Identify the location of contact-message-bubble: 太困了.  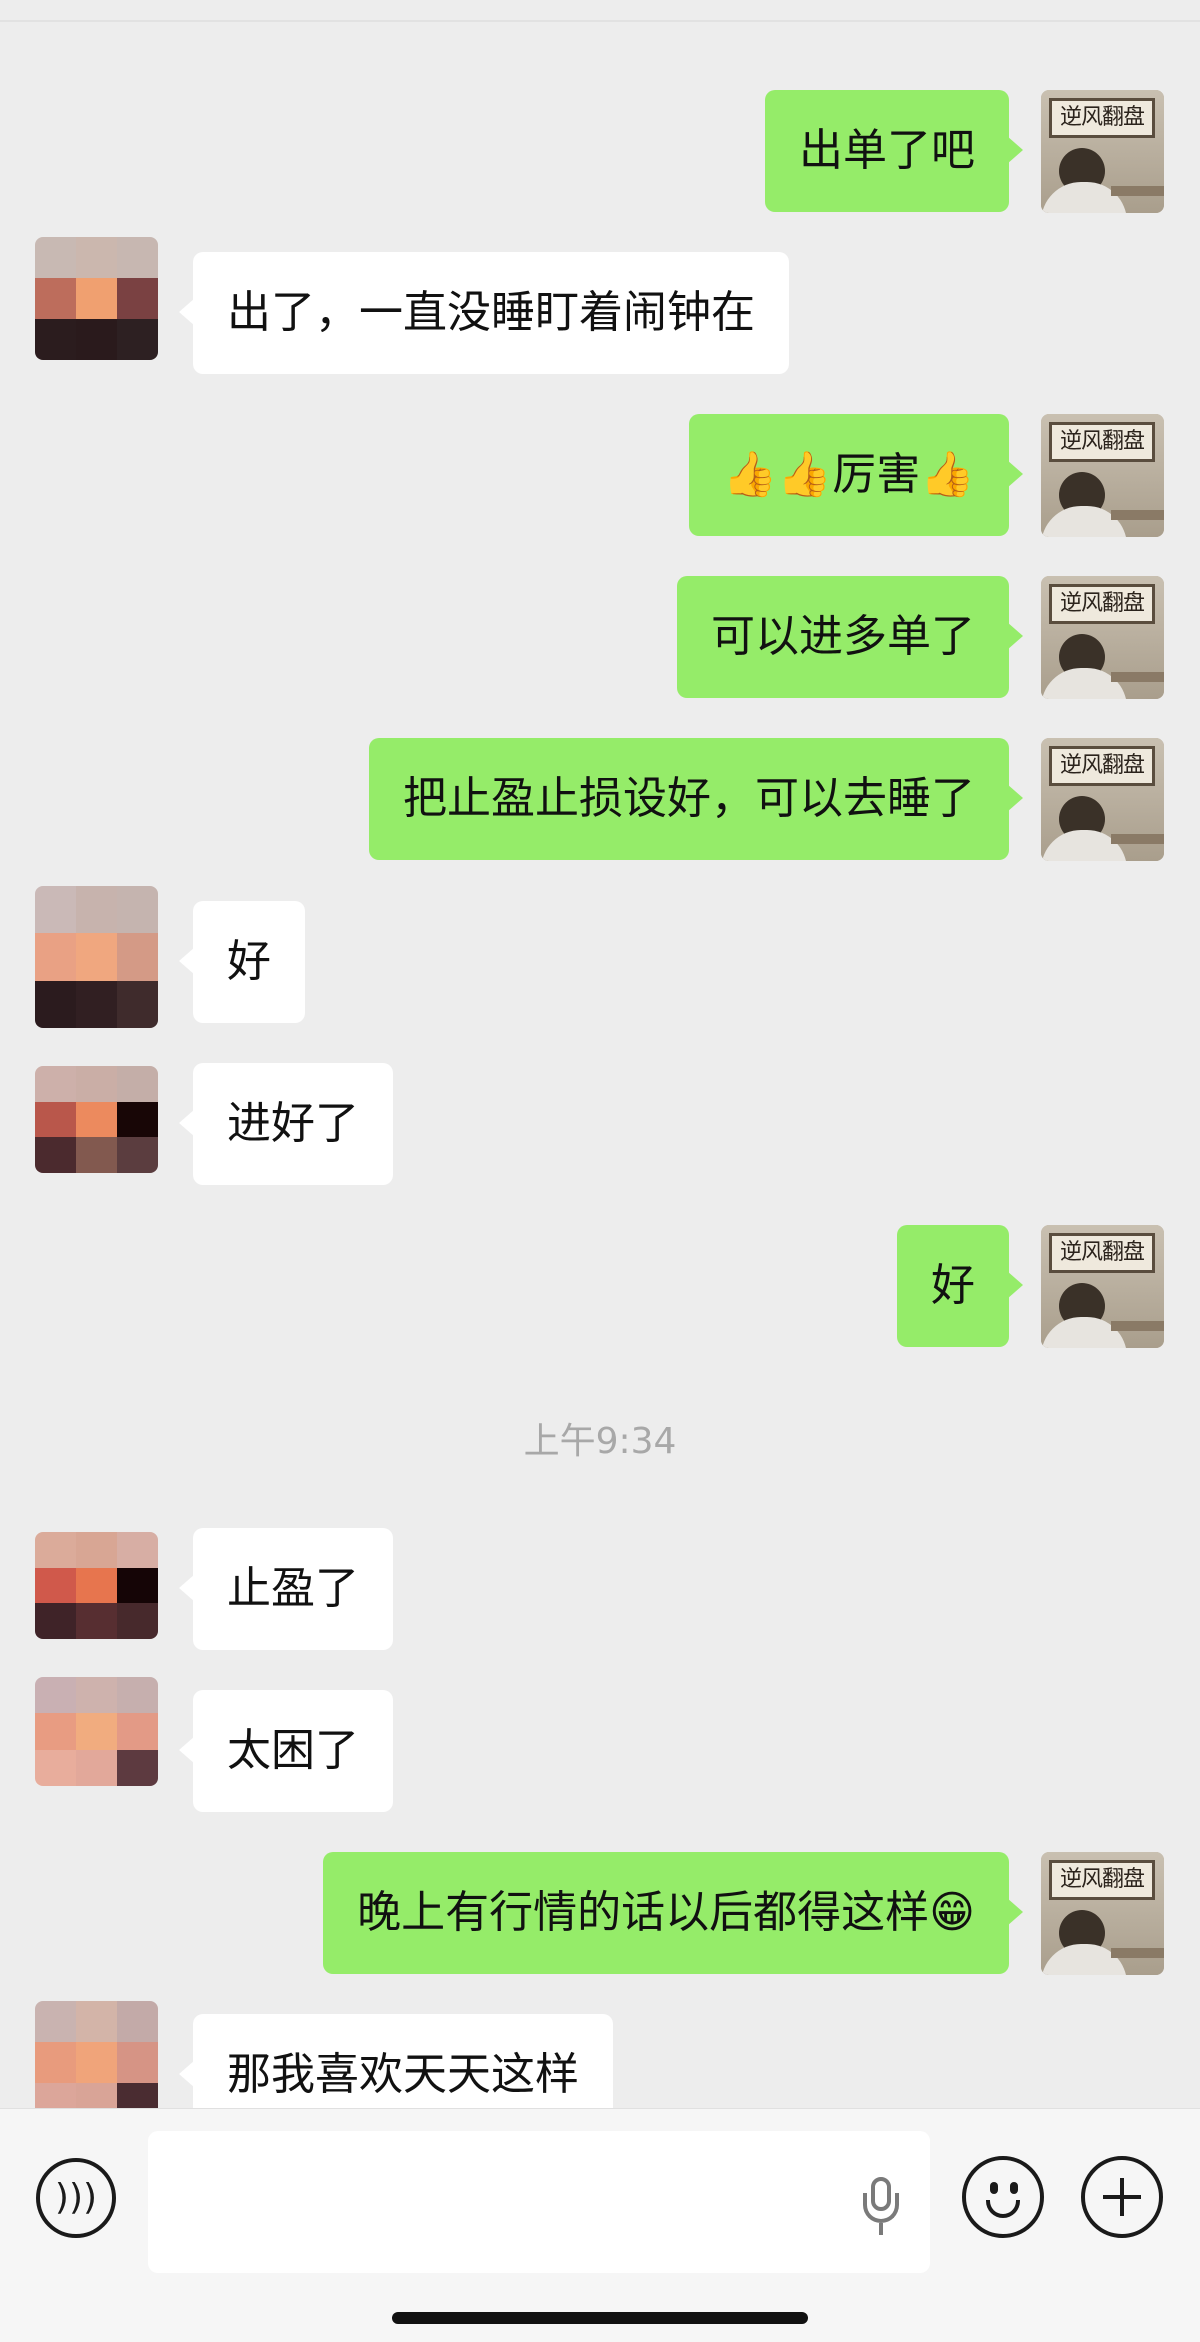
(286, 1751).